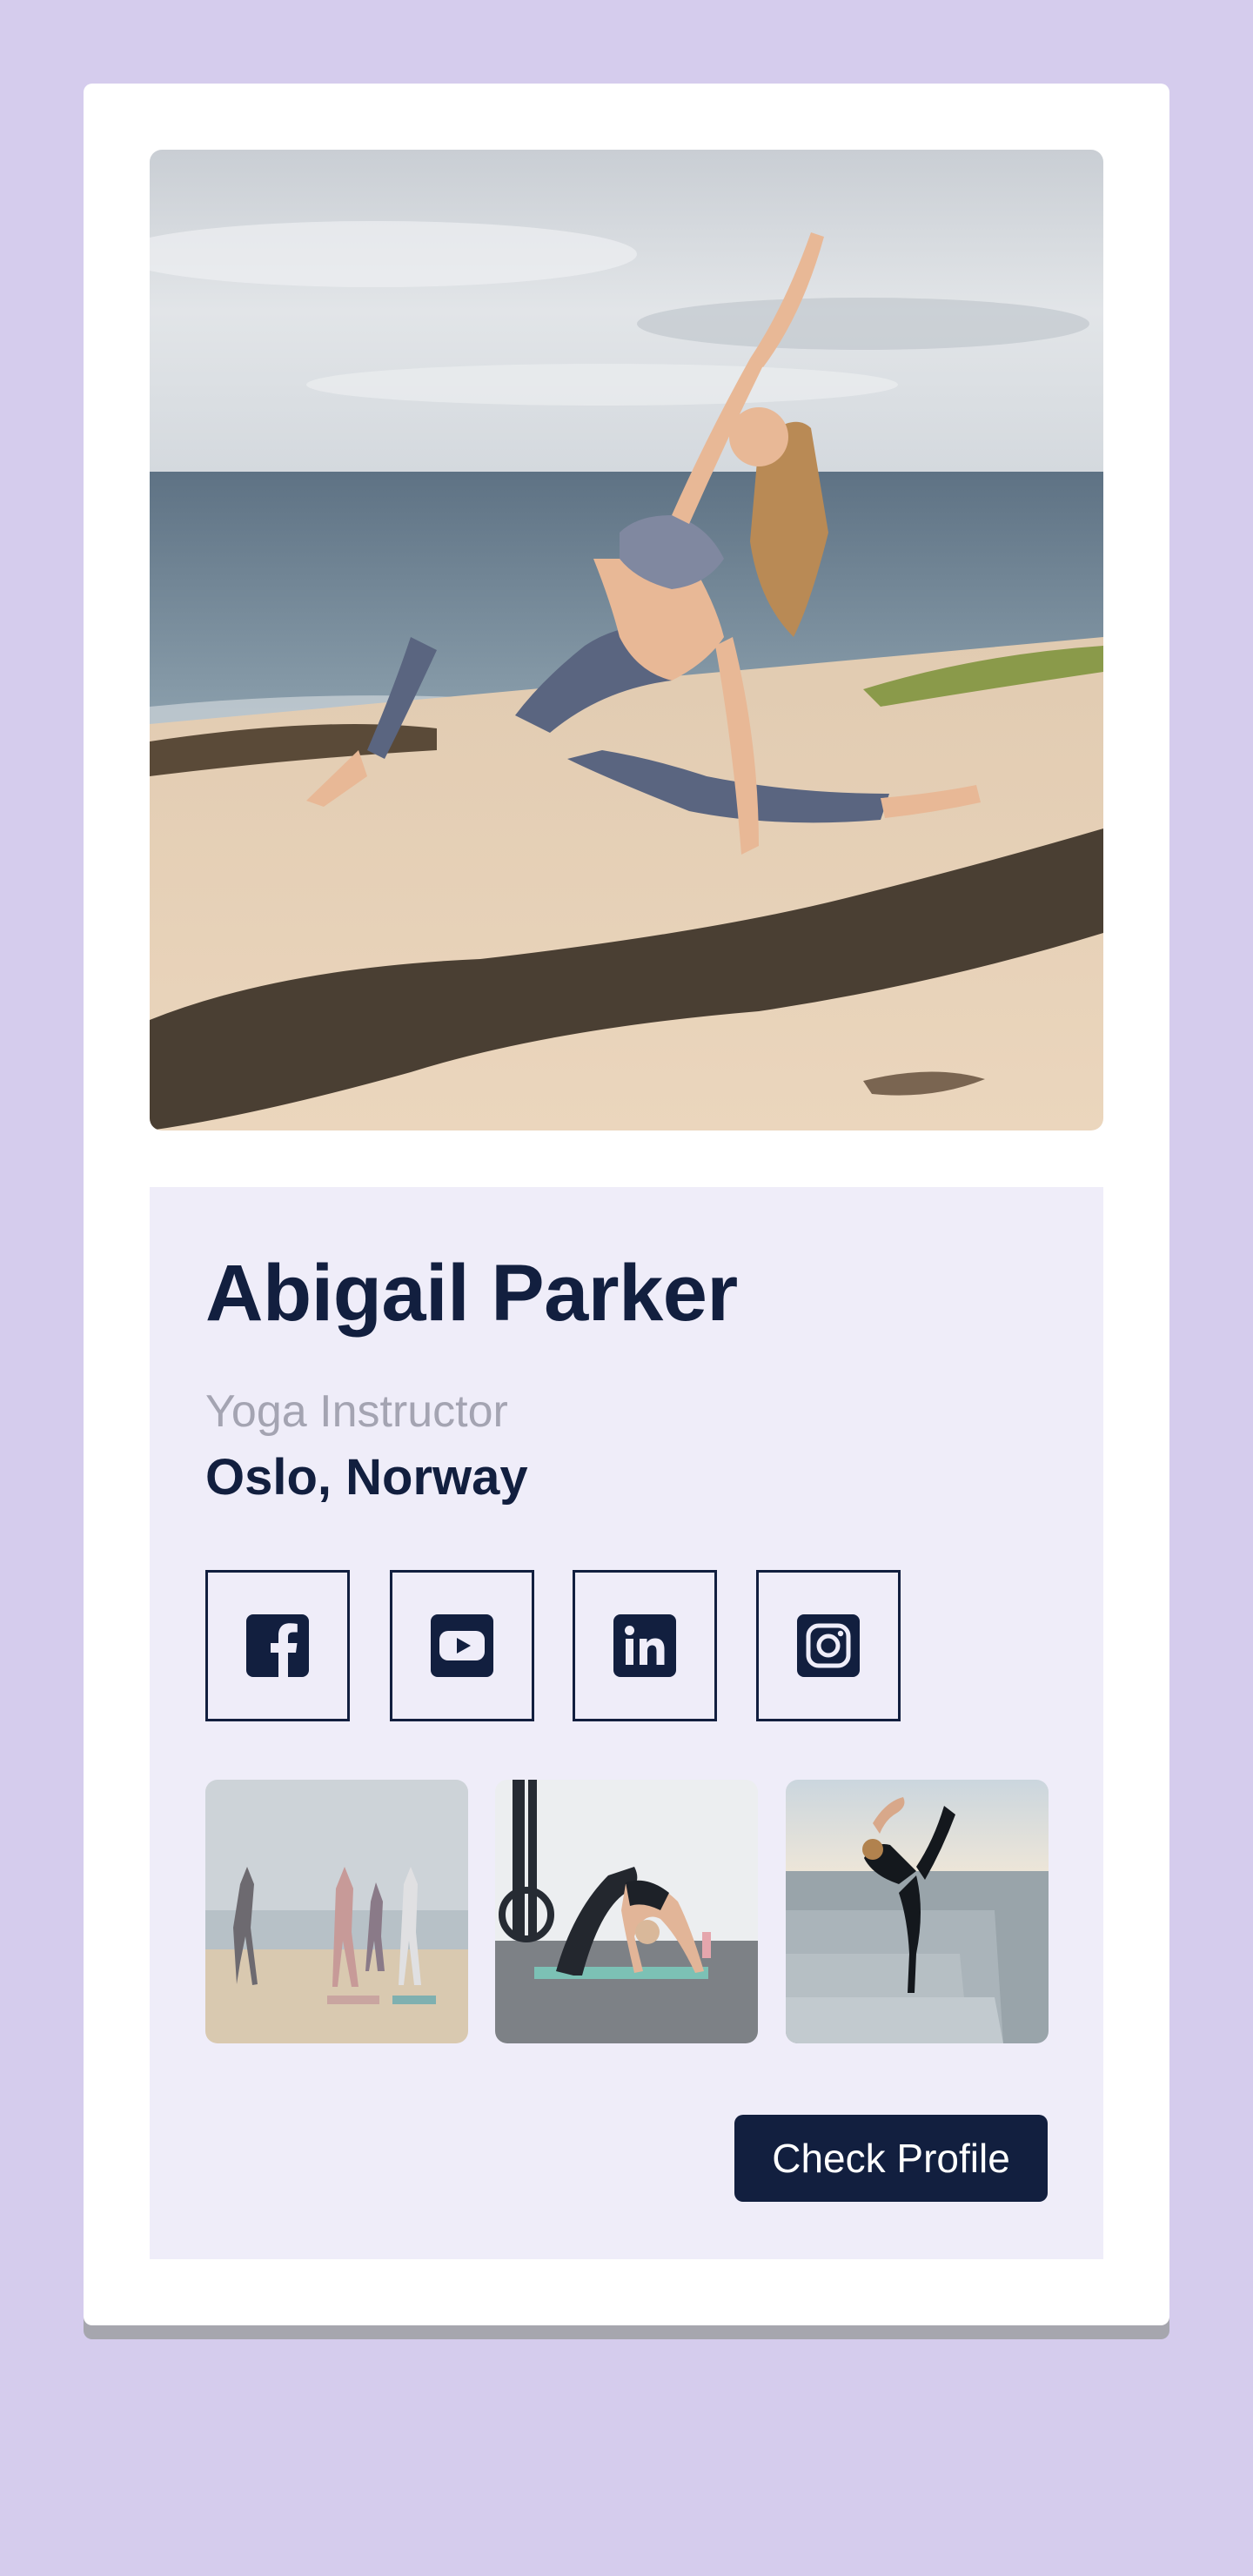 This screenshot has height=2576, width=1253. I want to click on facebook-icon, so click(277, 1645).